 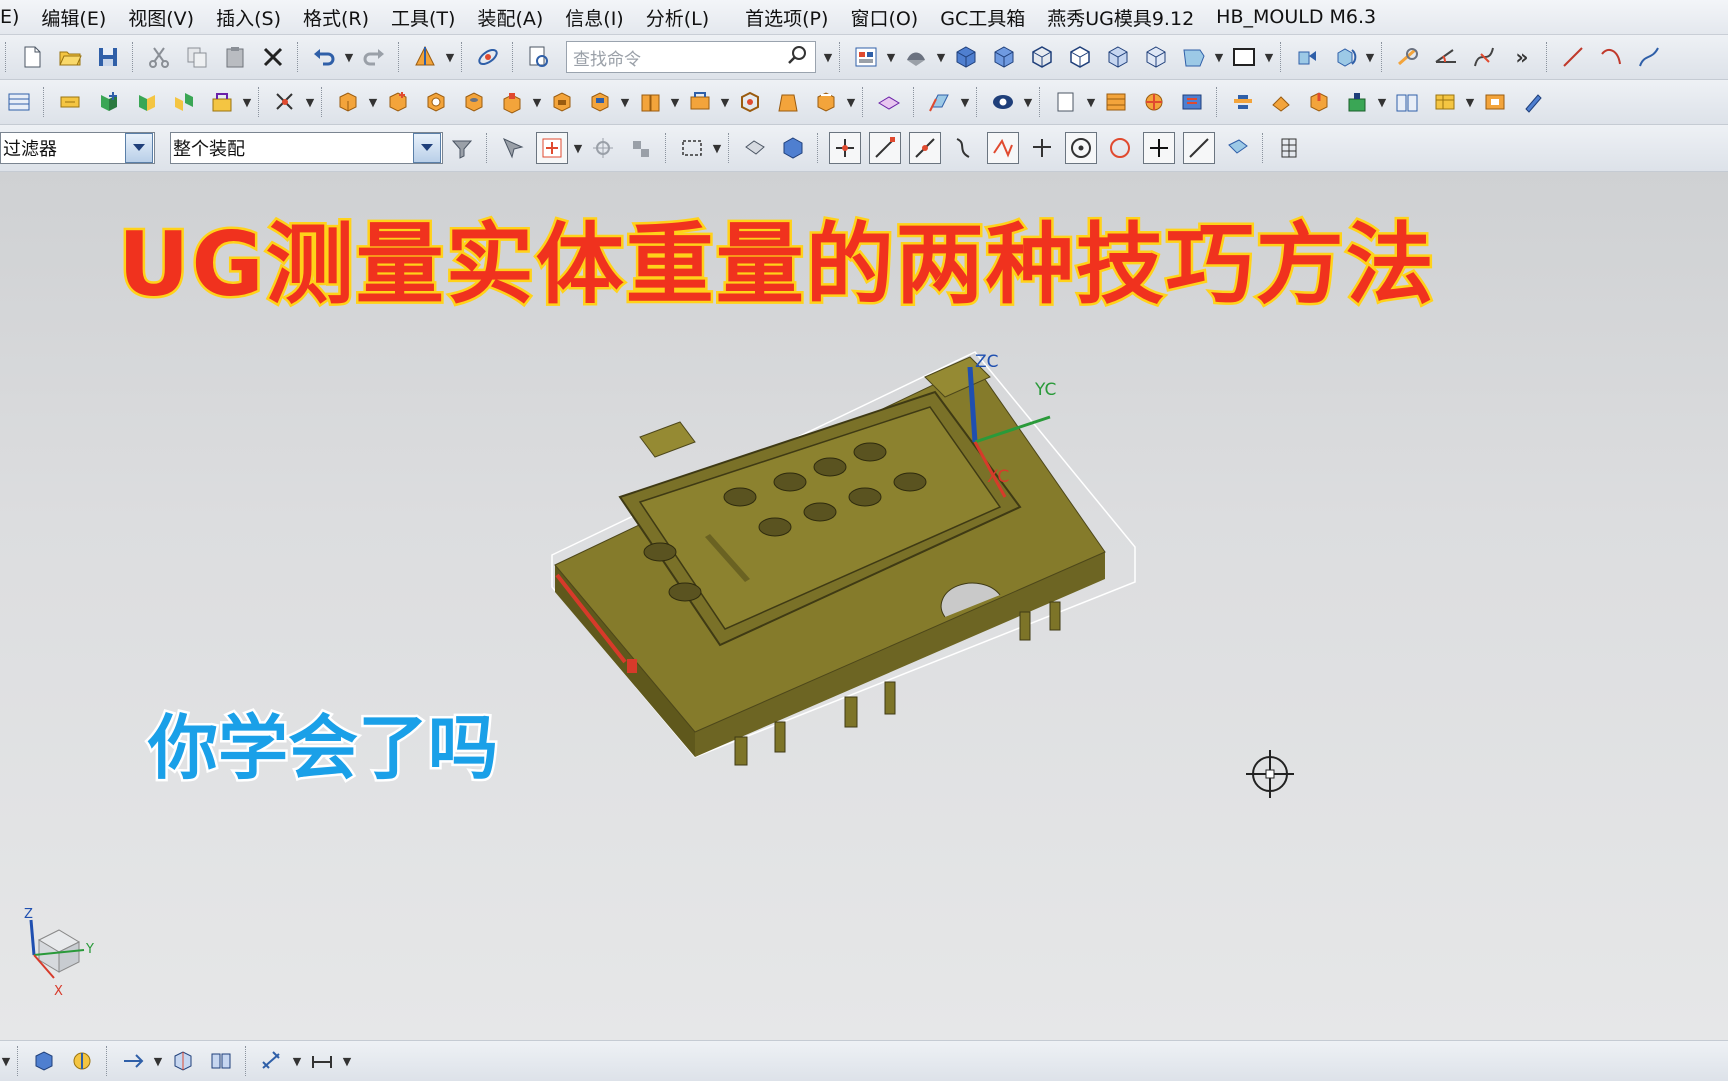 I want to click on start-dropdown-icon: ▼, so click(x=450, y=57).